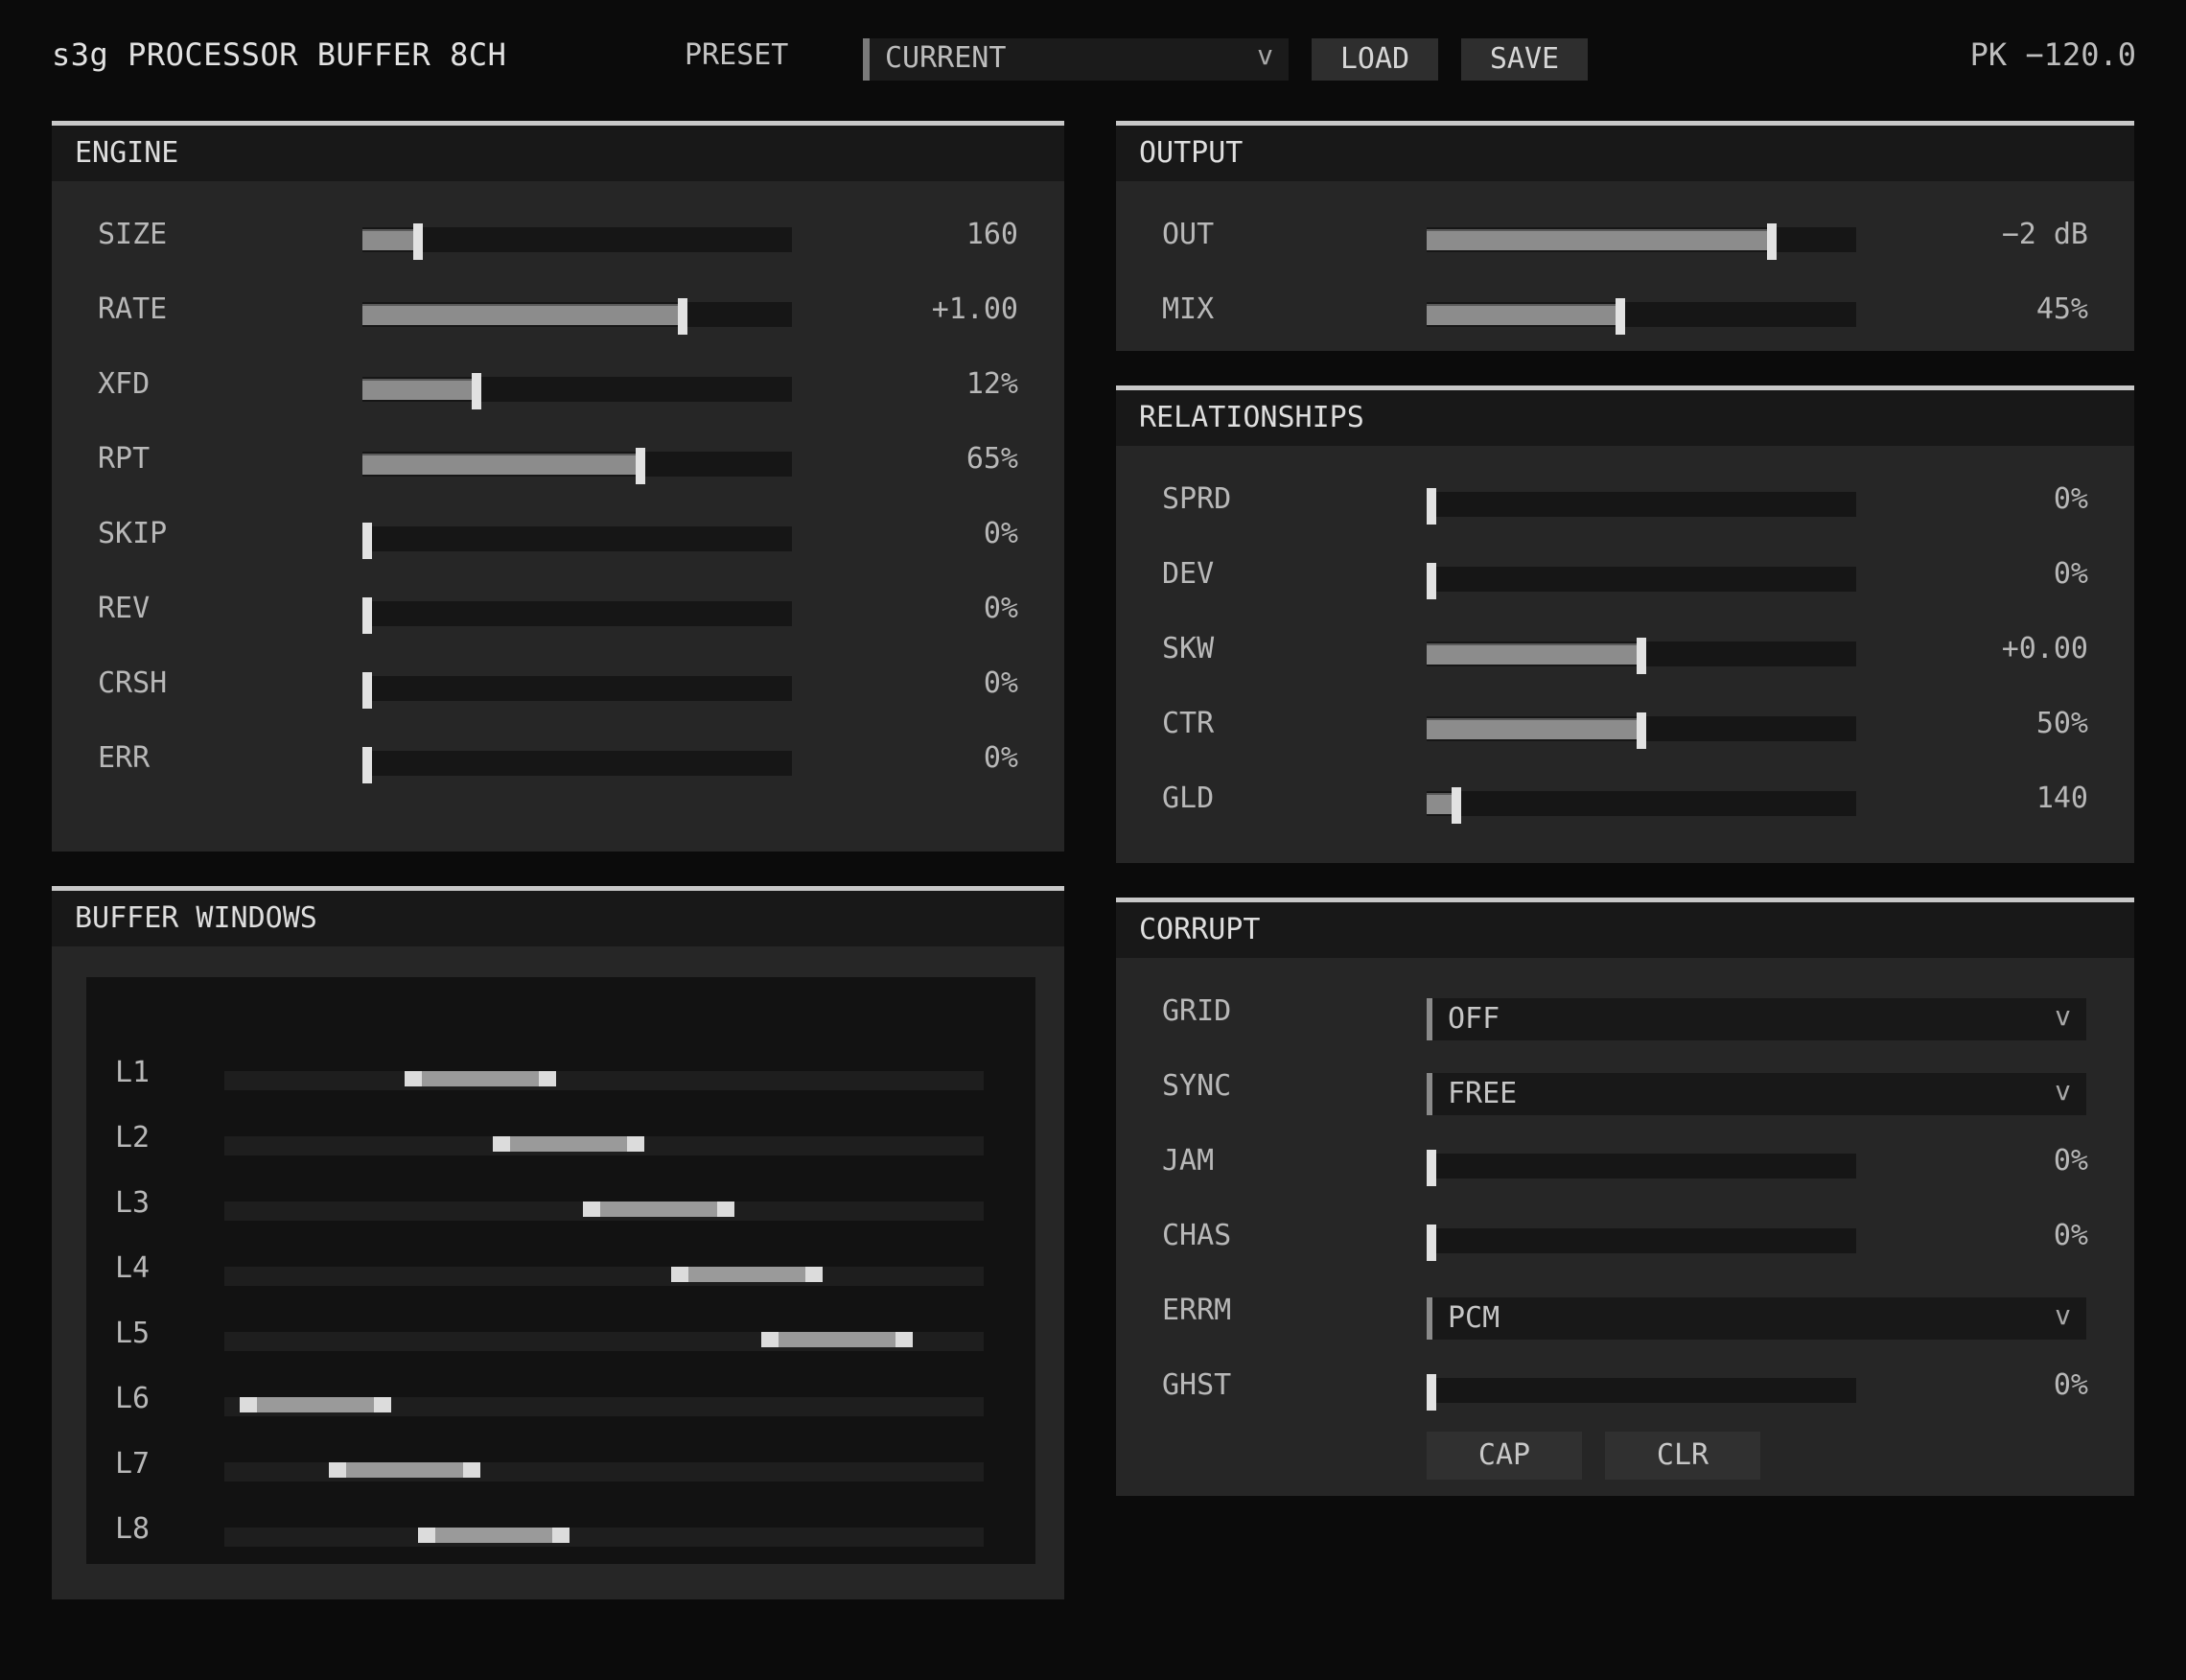  I want to click on buffer-lane-l7: L7, so click(560, 1466).